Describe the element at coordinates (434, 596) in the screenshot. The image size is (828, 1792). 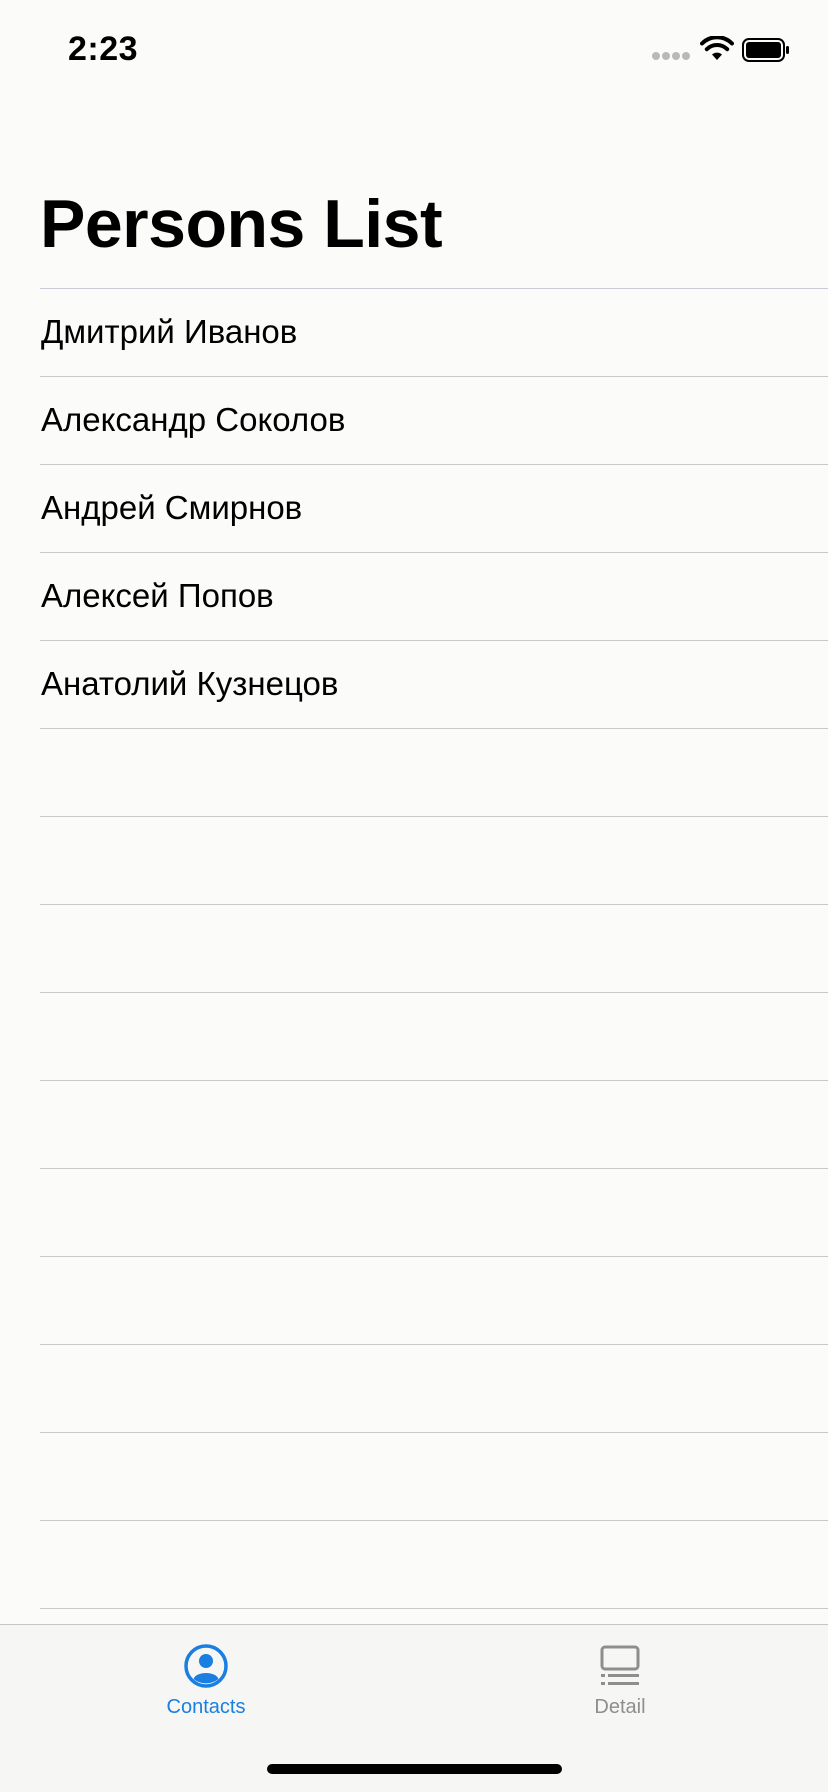
I see `list-item: Алексей Попов` at that location.